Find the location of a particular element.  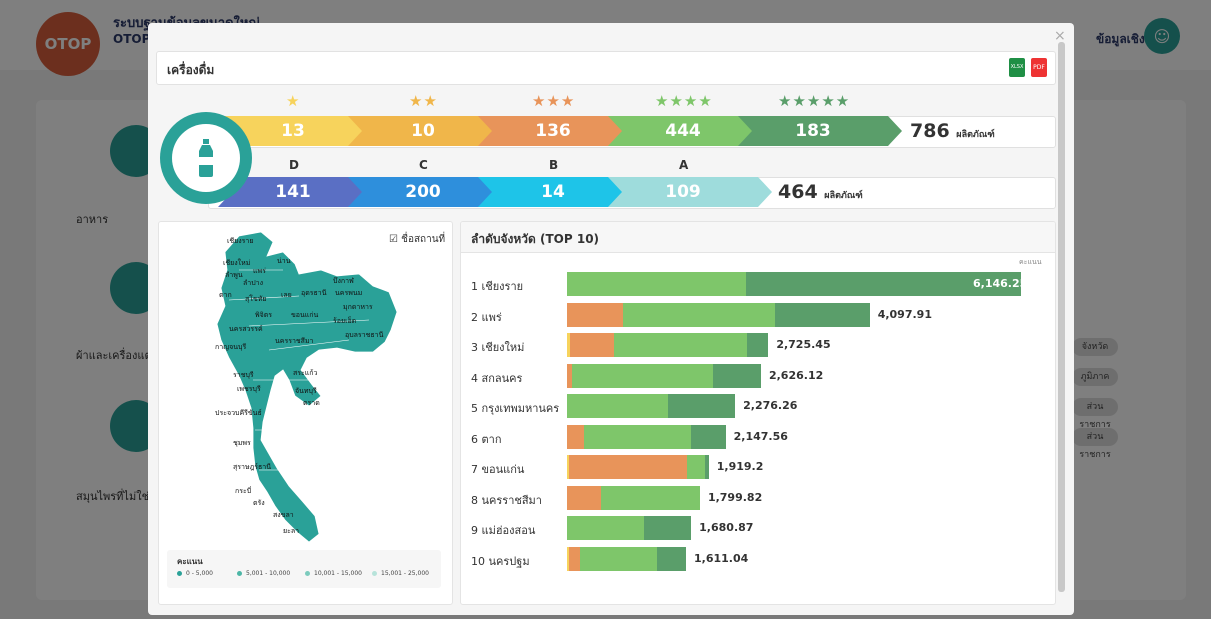

ranking-category-label: 2 แพร่ is located at coordinates (486, 317).